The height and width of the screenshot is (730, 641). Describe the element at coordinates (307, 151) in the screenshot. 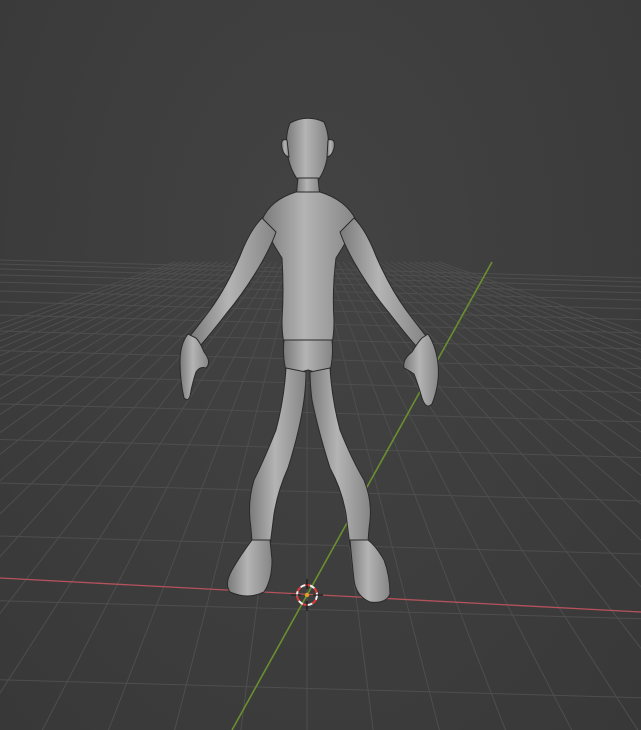

I see `mesh-head` at that location.